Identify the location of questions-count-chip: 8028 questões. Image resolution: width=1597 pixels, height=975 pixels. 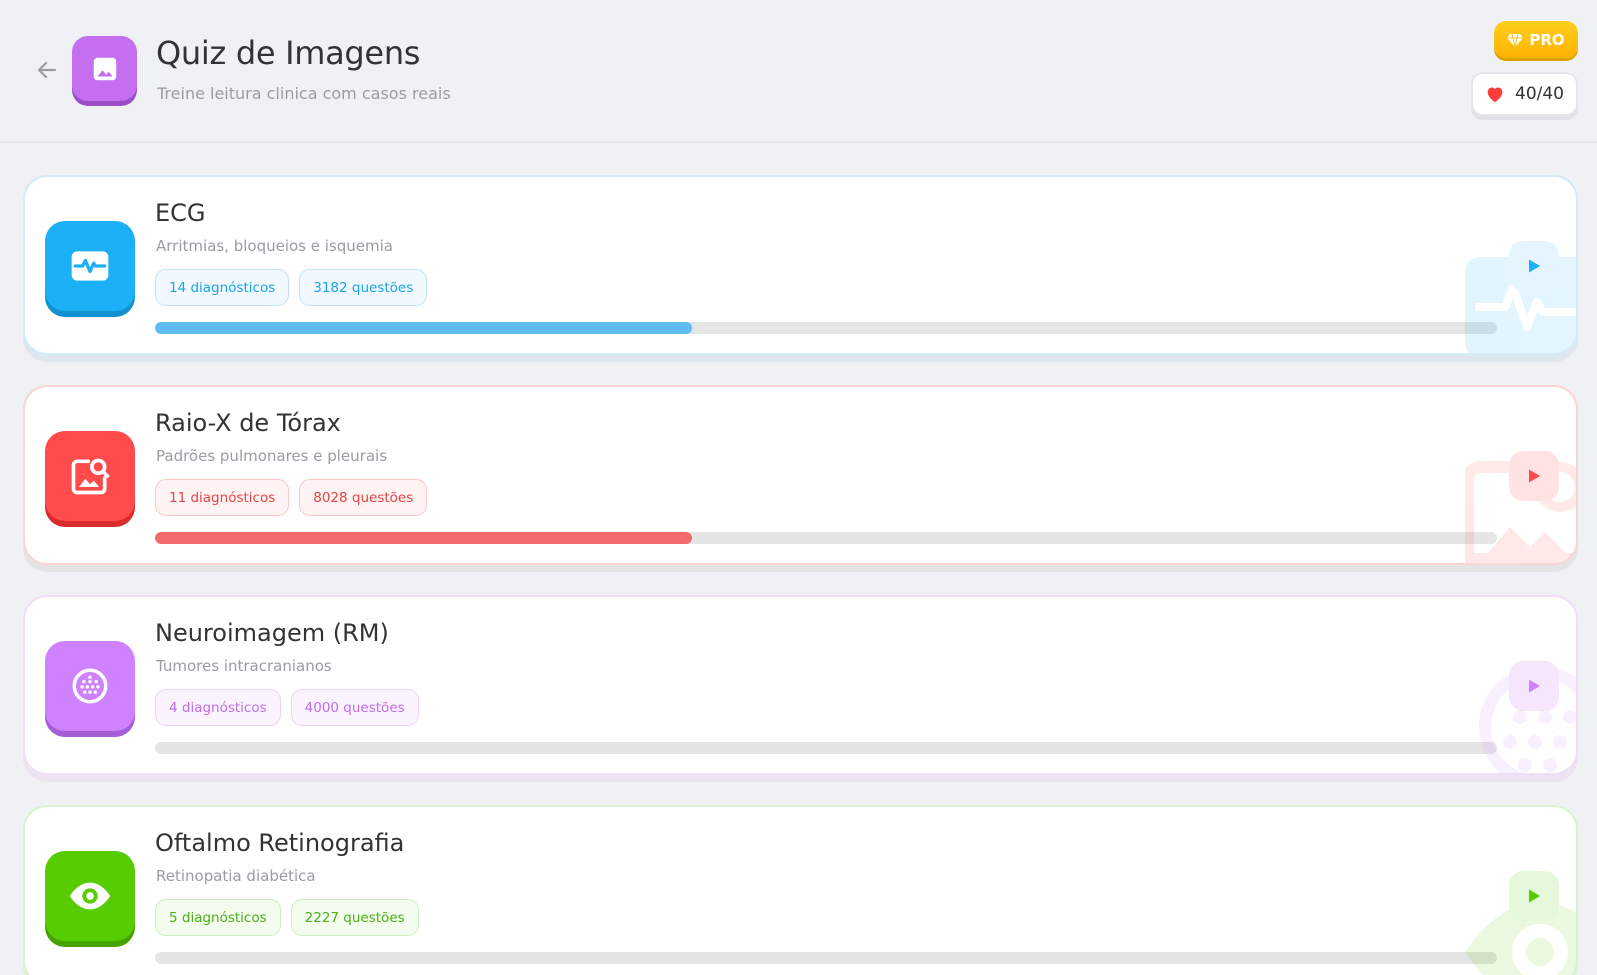
(363, 497).